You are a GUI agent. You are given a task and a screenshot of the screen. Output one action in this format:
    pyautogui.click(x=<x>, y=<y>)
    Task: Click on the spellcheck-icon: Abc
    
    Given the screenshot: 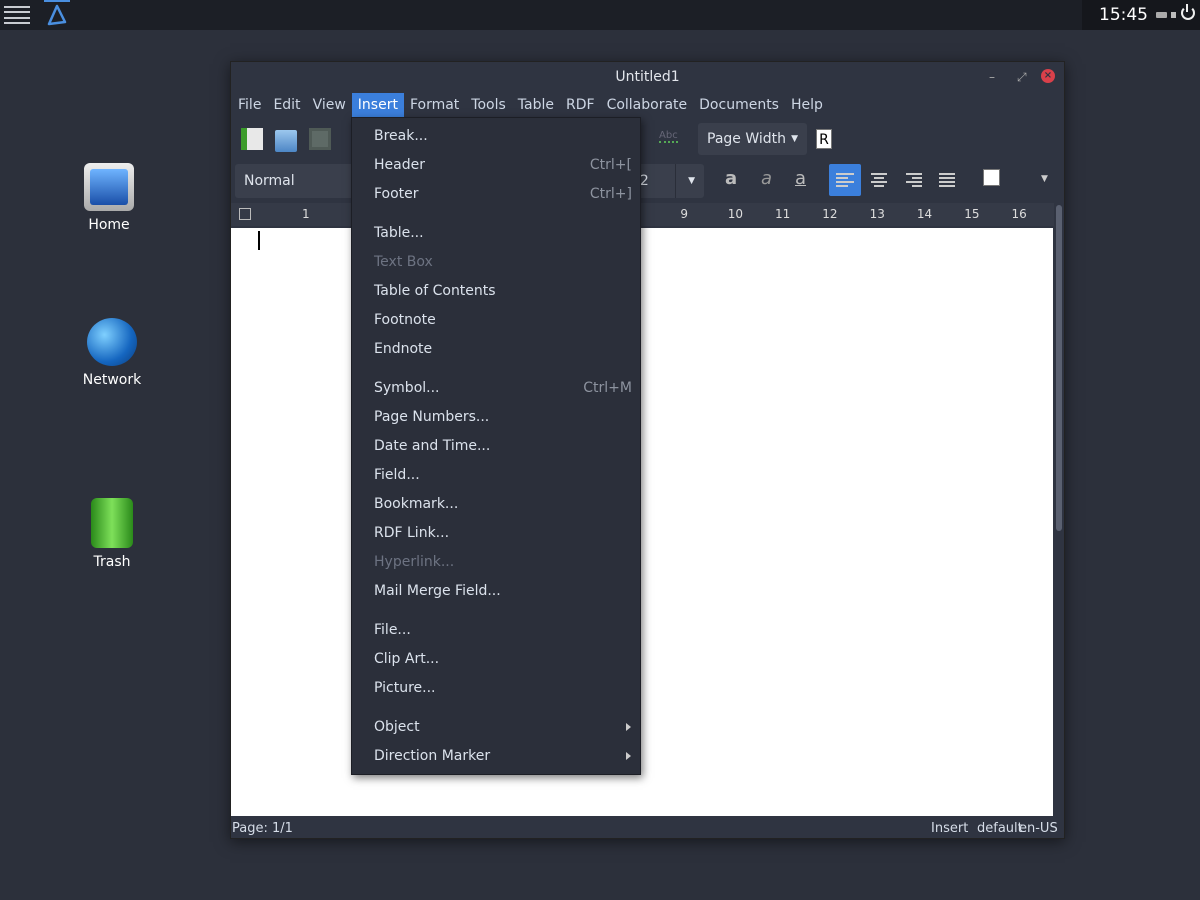 What is the action you would take?
    pyautogui.click(x=668, y=136)
    